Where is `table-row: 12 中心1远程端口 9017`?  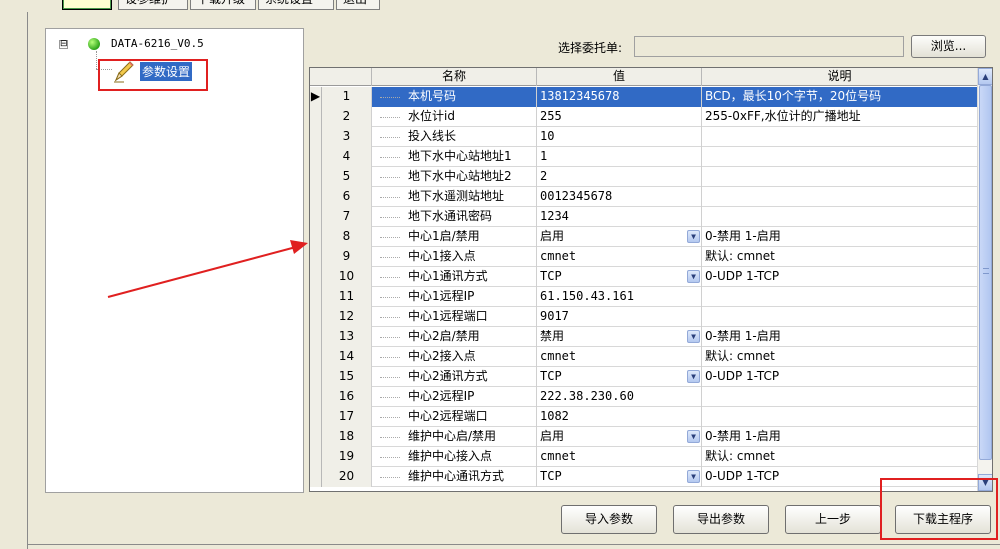 table-row: 12 中心1远程端口 9017 is located at coordinates (644, 317).